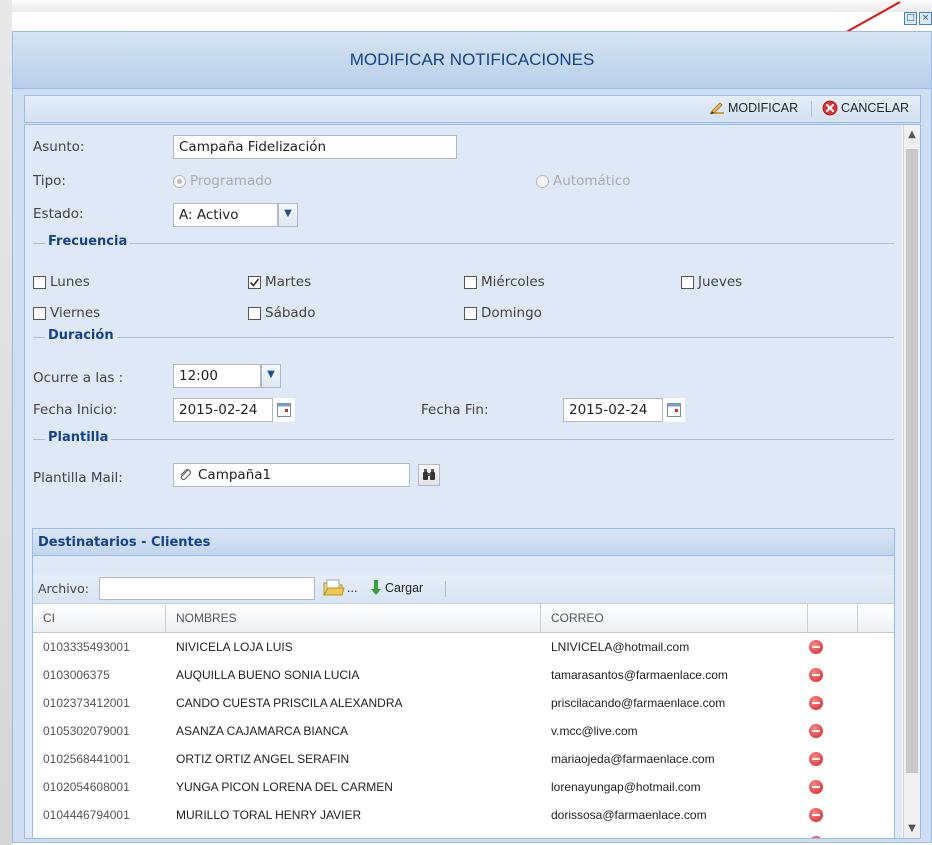 The height and width of the screenshot is (845, 932). I want to click on start-date-input: 2015-02-24, so click(223, 410).